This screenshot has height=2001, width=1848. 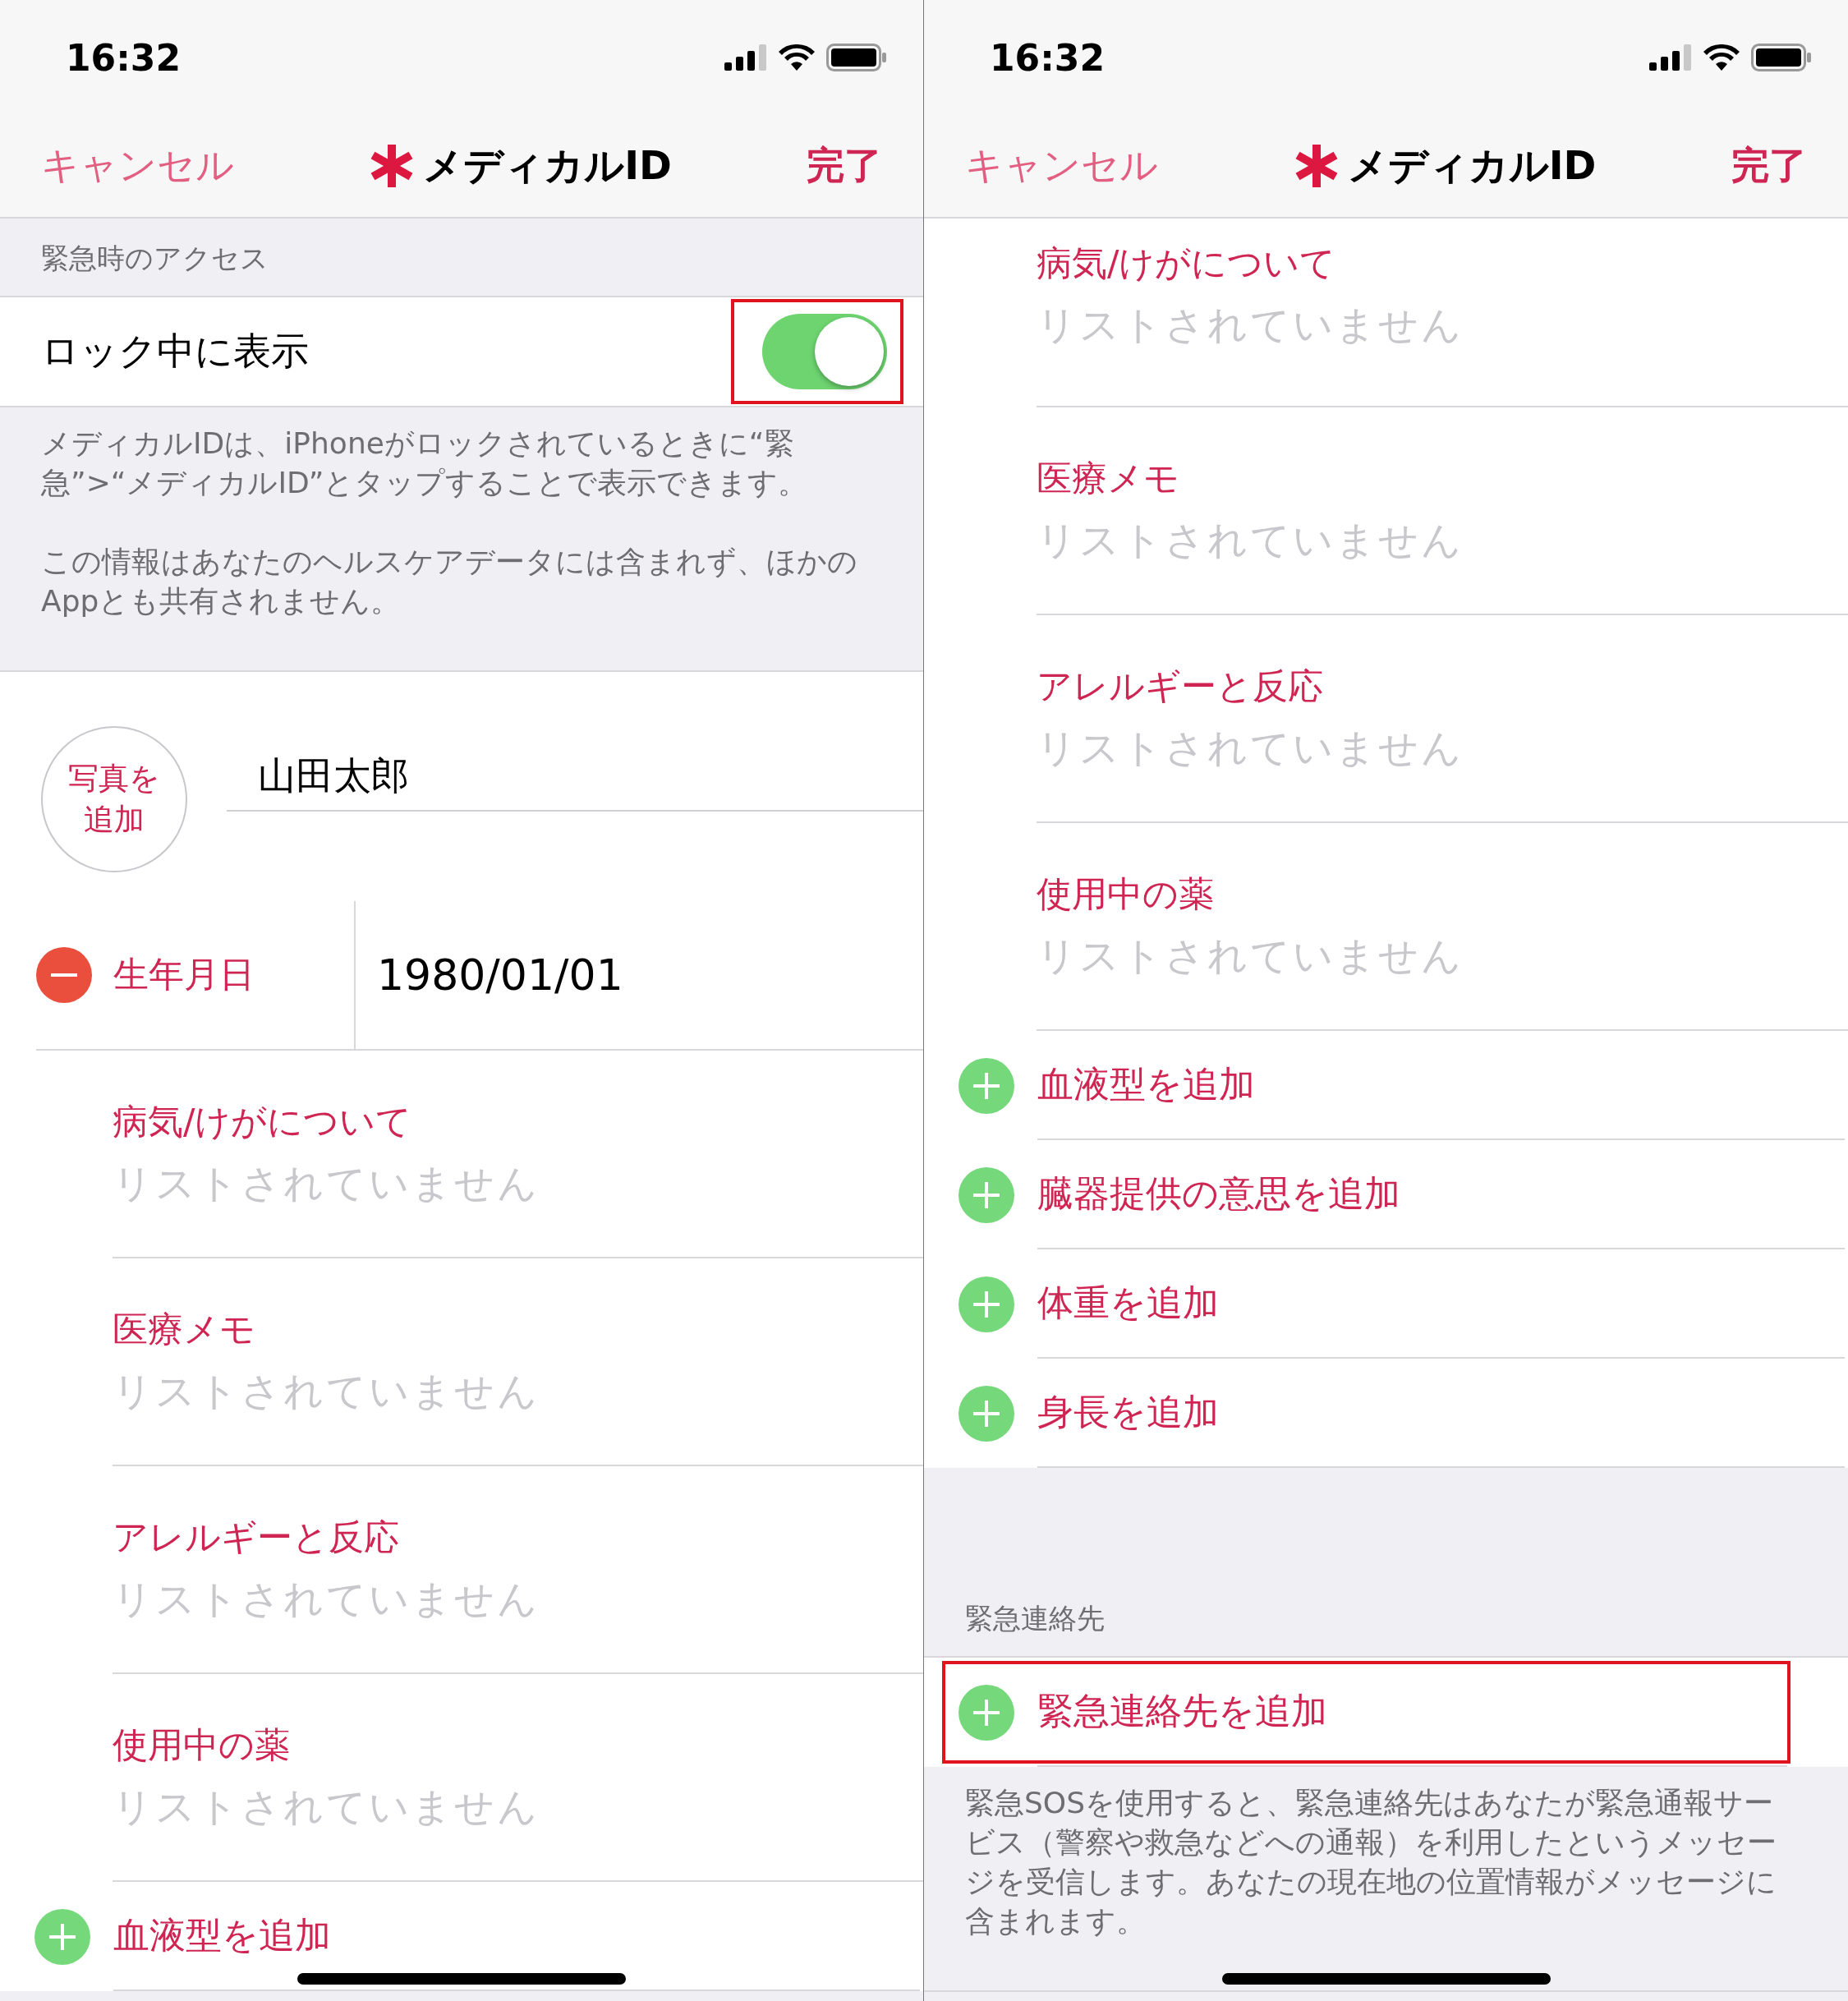 What do you see at coordinates (64, 975) in the screenshot?
I see `remove-icon` at bounding box center [64, 975].